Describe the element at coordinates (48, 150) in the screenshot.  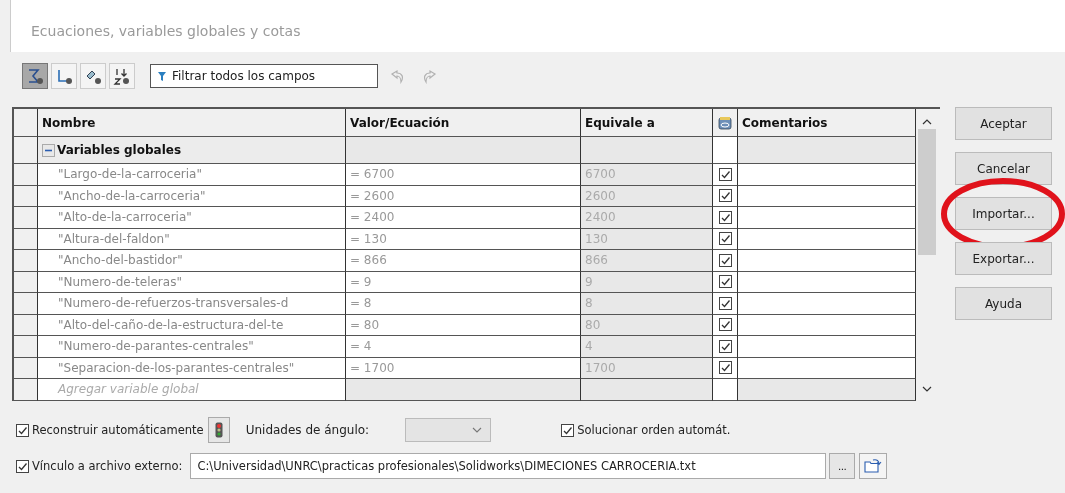
I see `collapse-icon` at that location.